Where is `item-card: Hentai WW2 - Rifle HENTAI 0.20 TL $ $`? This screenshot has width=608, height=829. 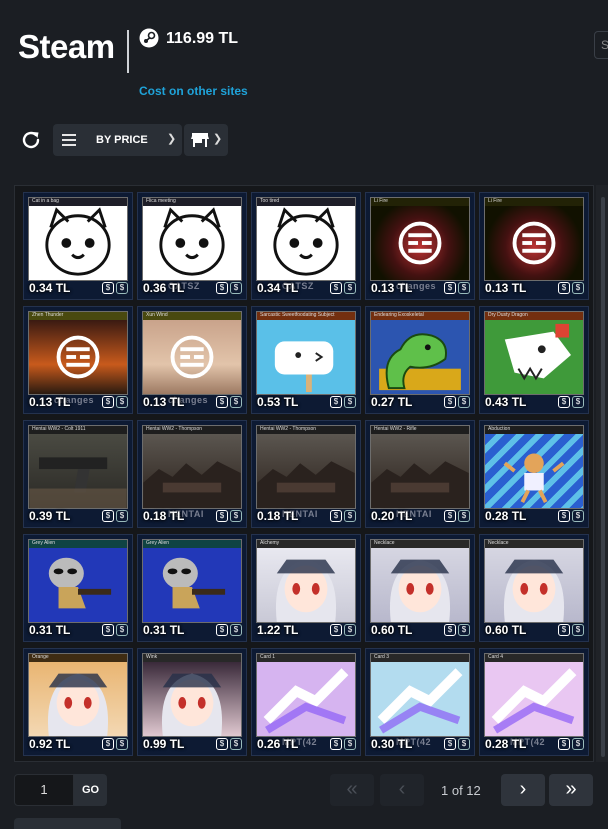
item-card: Hentai WW2 - Rifle HENTAI 0.20 TL $ $ is located at coordinates (420, 474).